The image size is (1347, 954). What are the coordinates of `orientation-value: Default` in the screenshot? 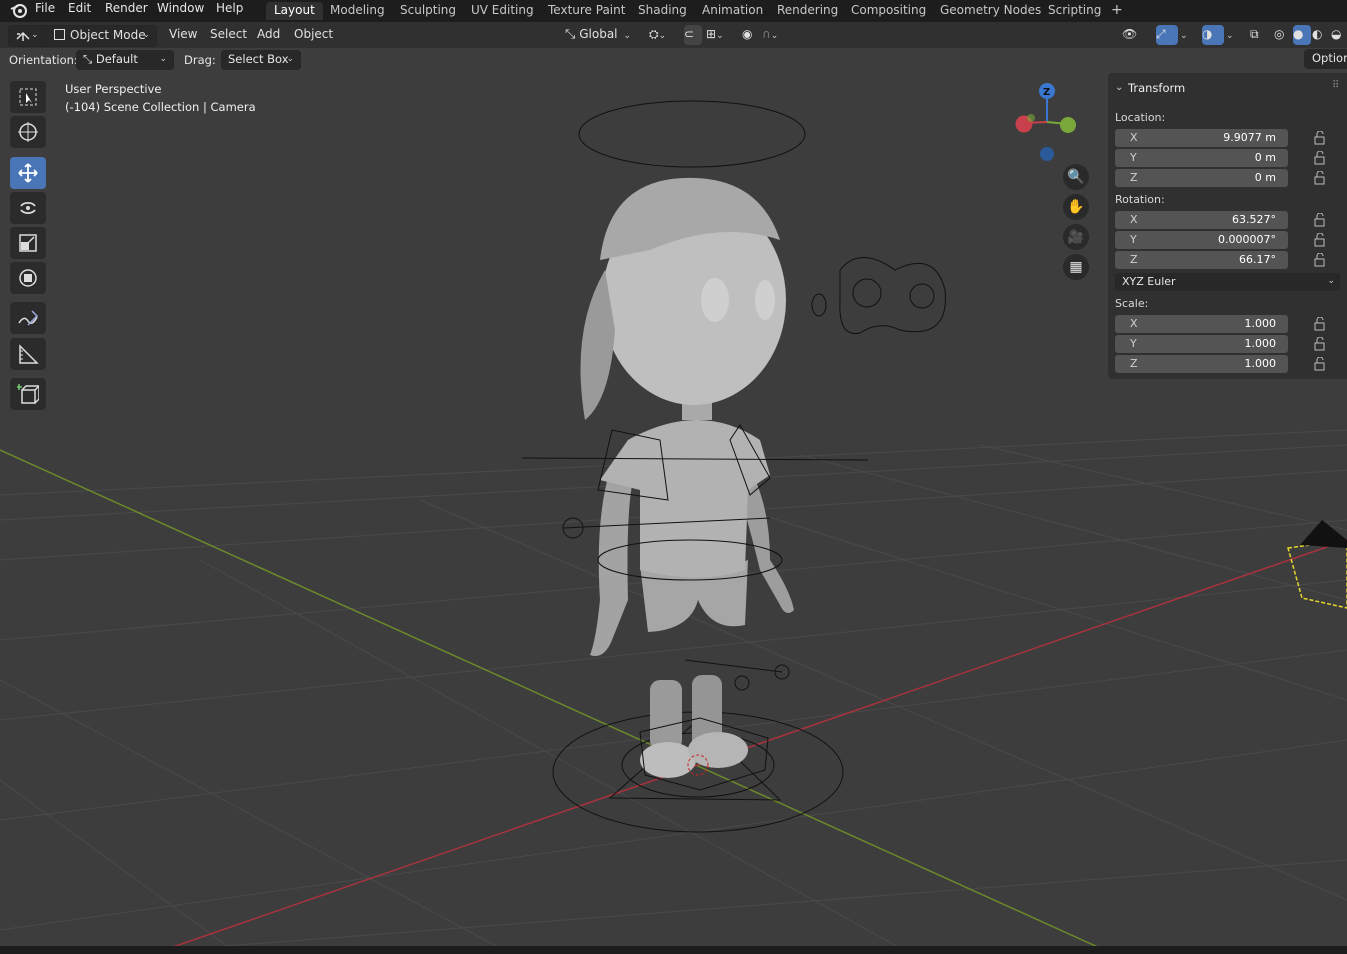 It's located at (116, 59).